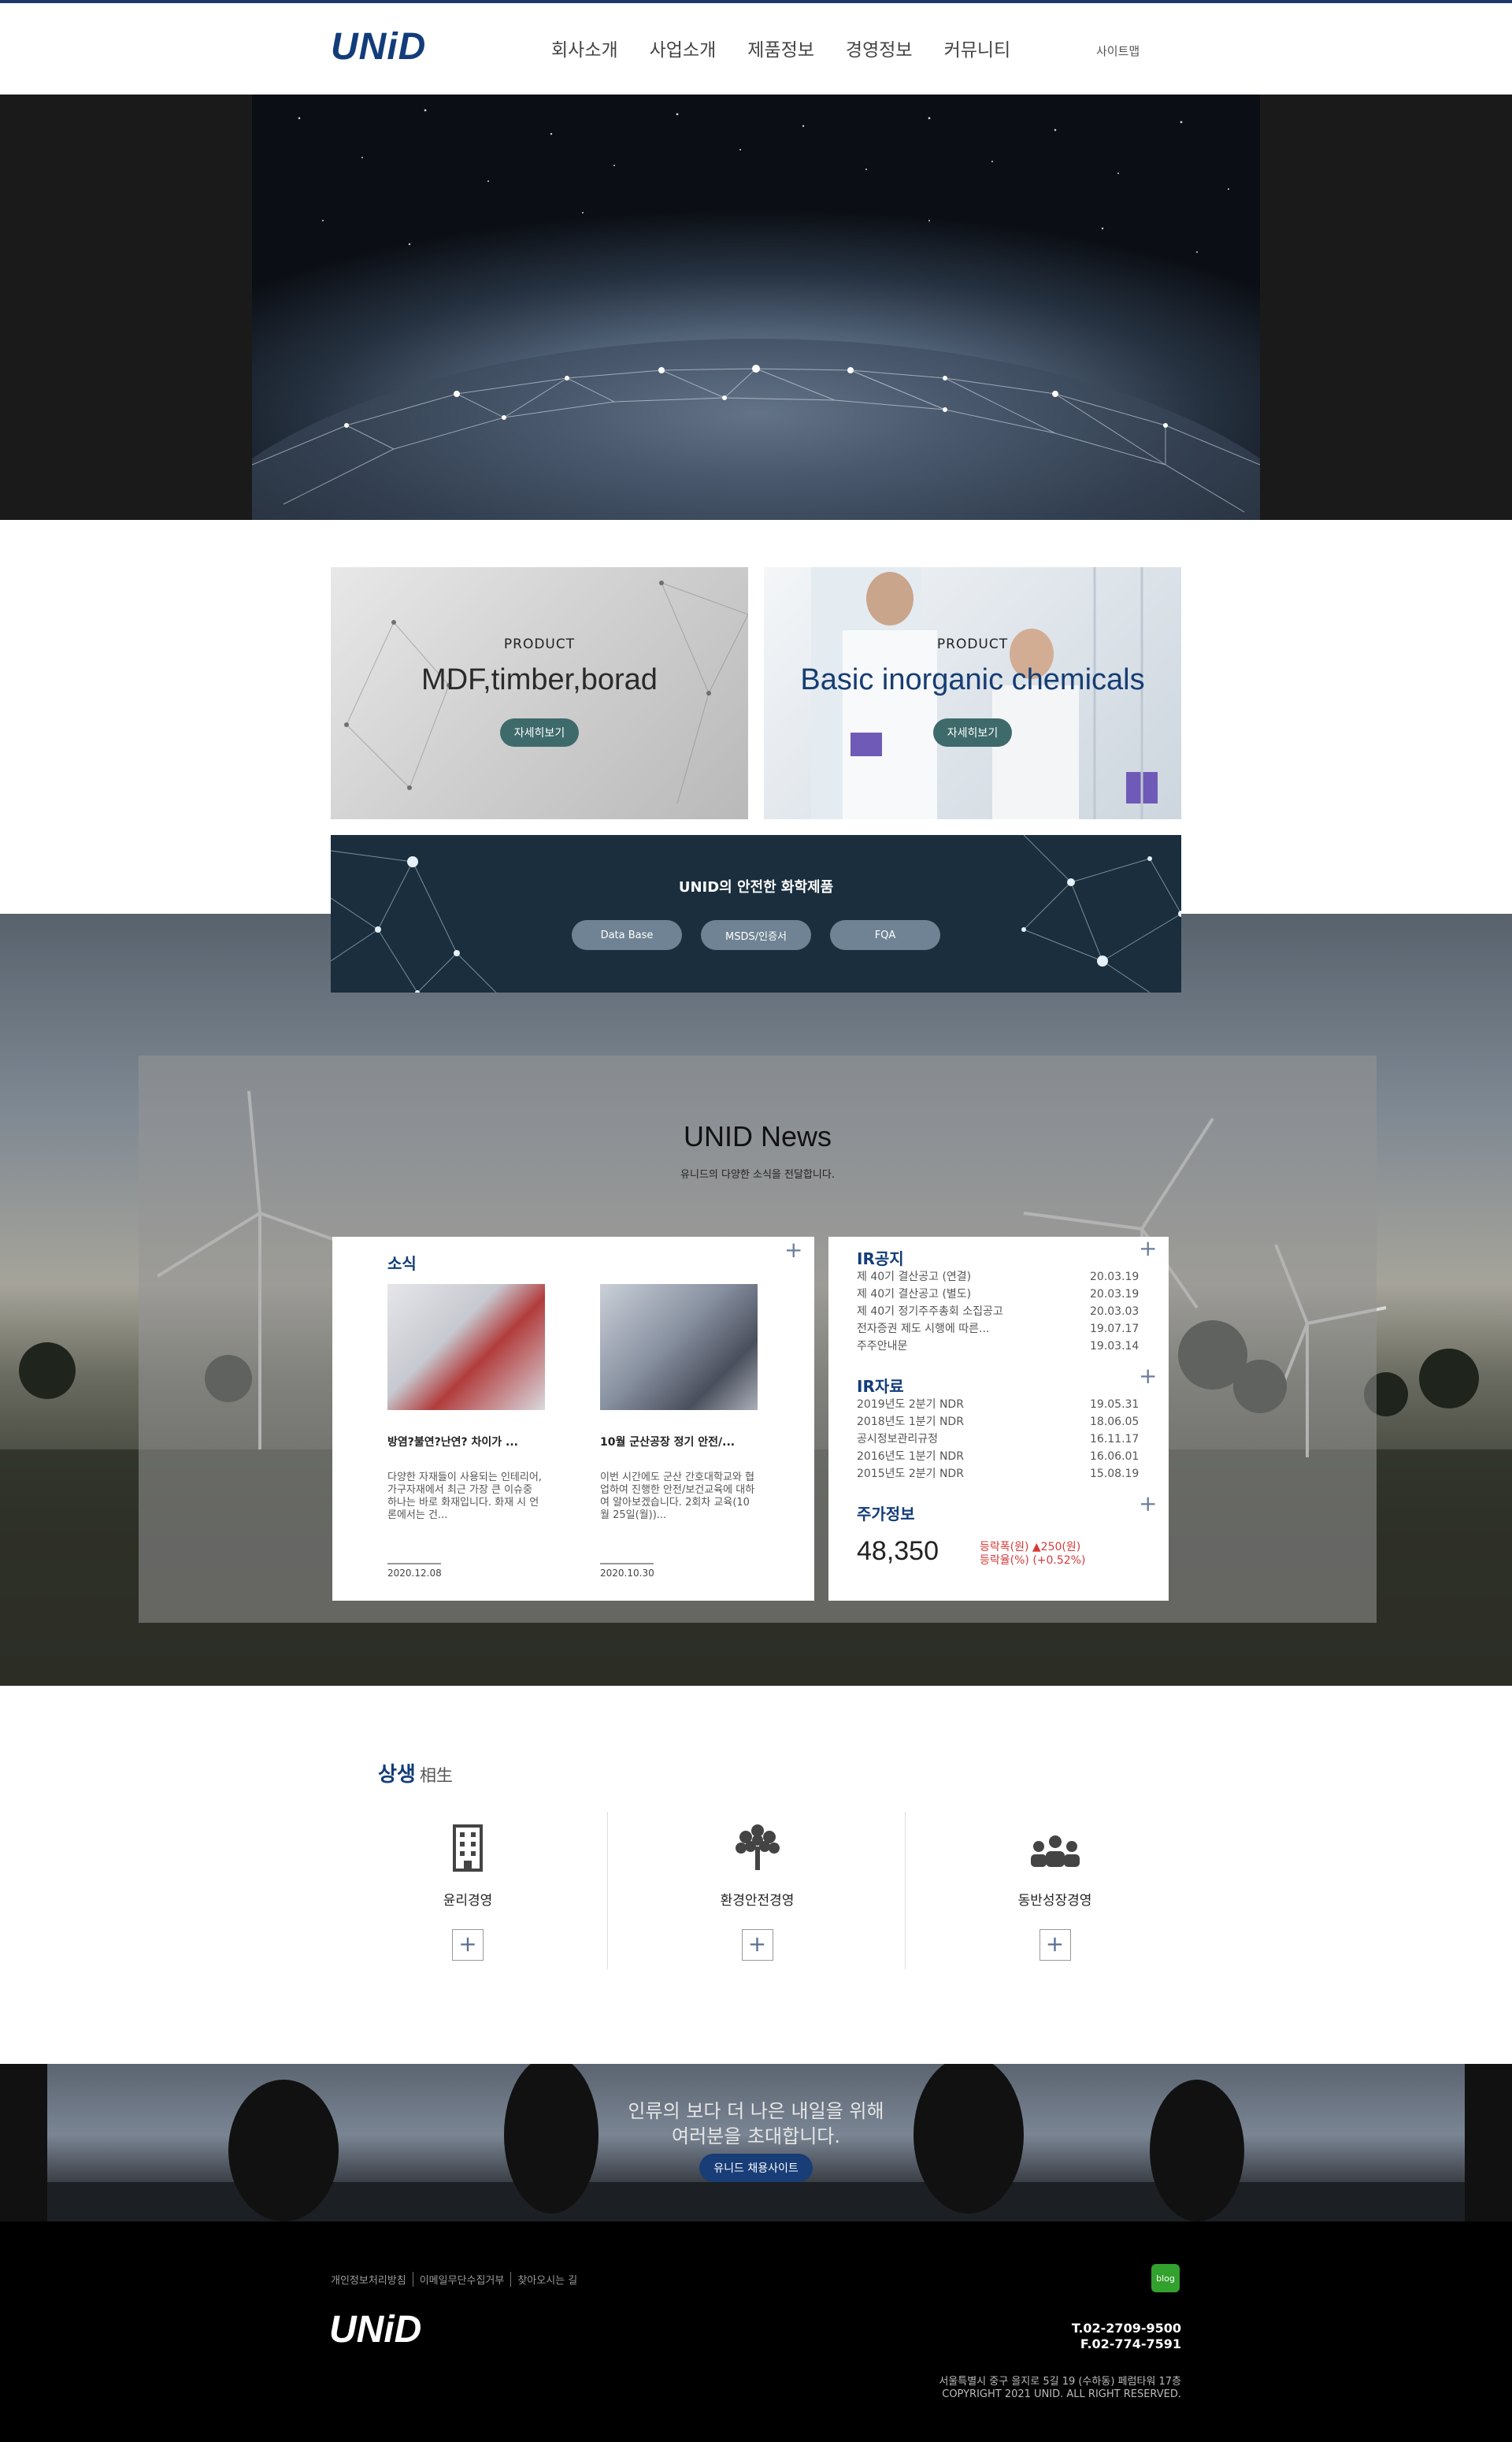  I want to click on card-title: MDF,timber,borad, so click(539, 679).